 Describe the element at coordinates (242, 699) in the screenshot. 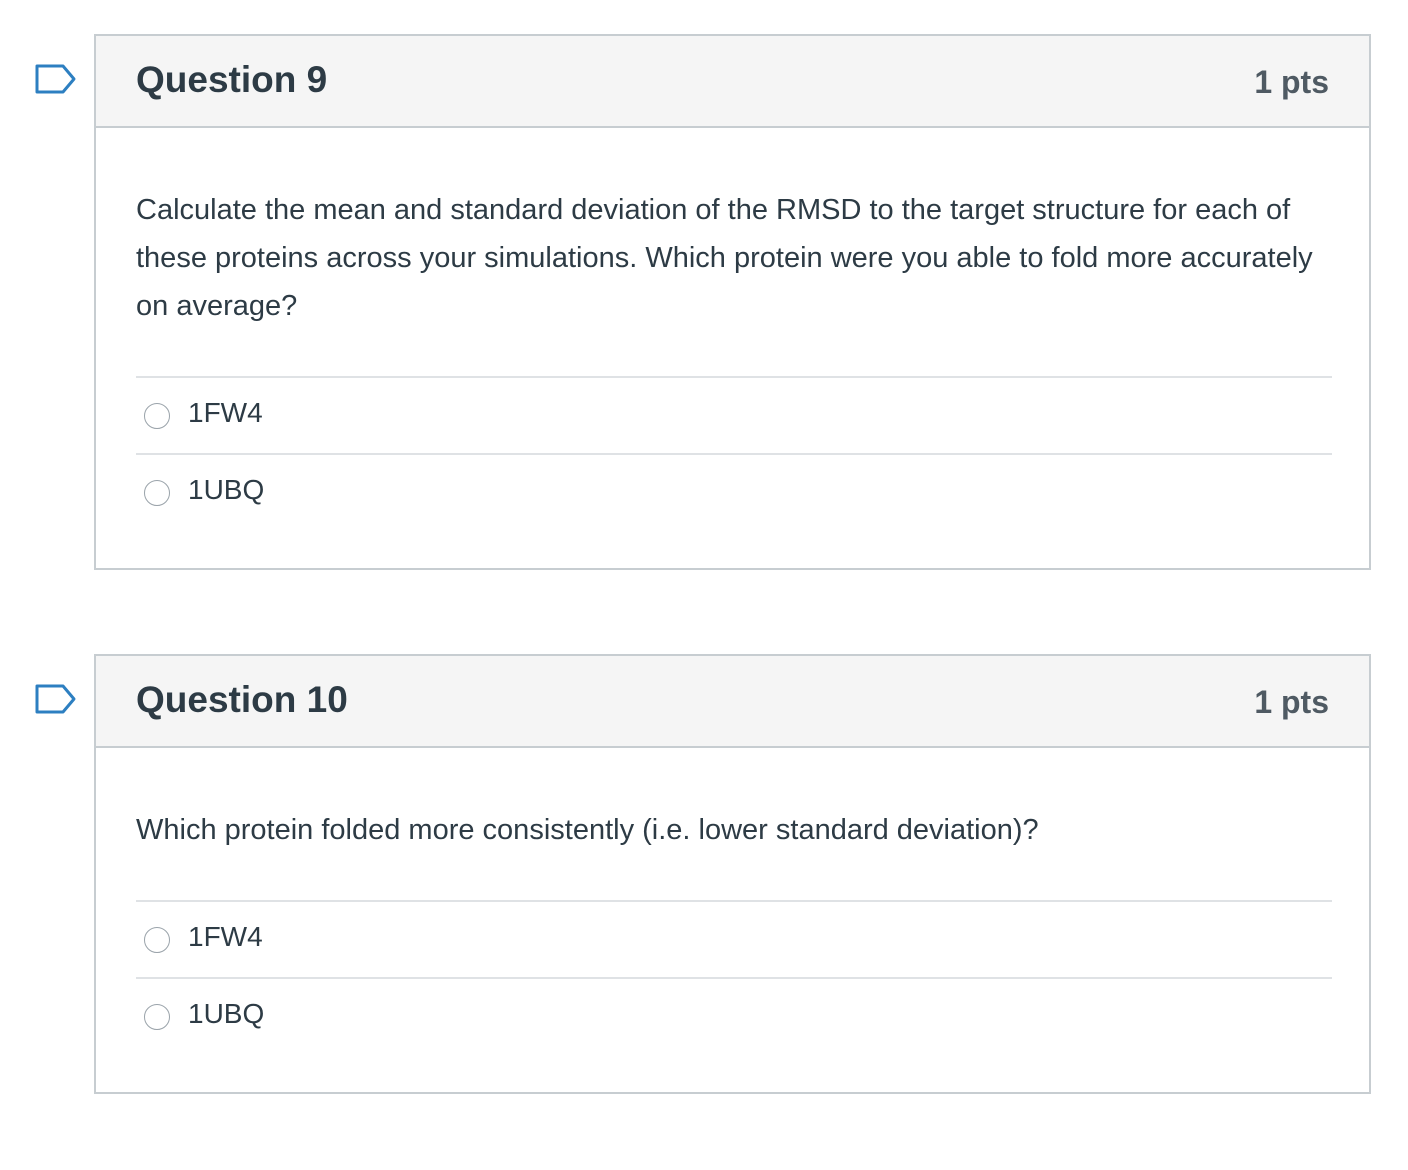

I see `question-title: Question 10` at that location.